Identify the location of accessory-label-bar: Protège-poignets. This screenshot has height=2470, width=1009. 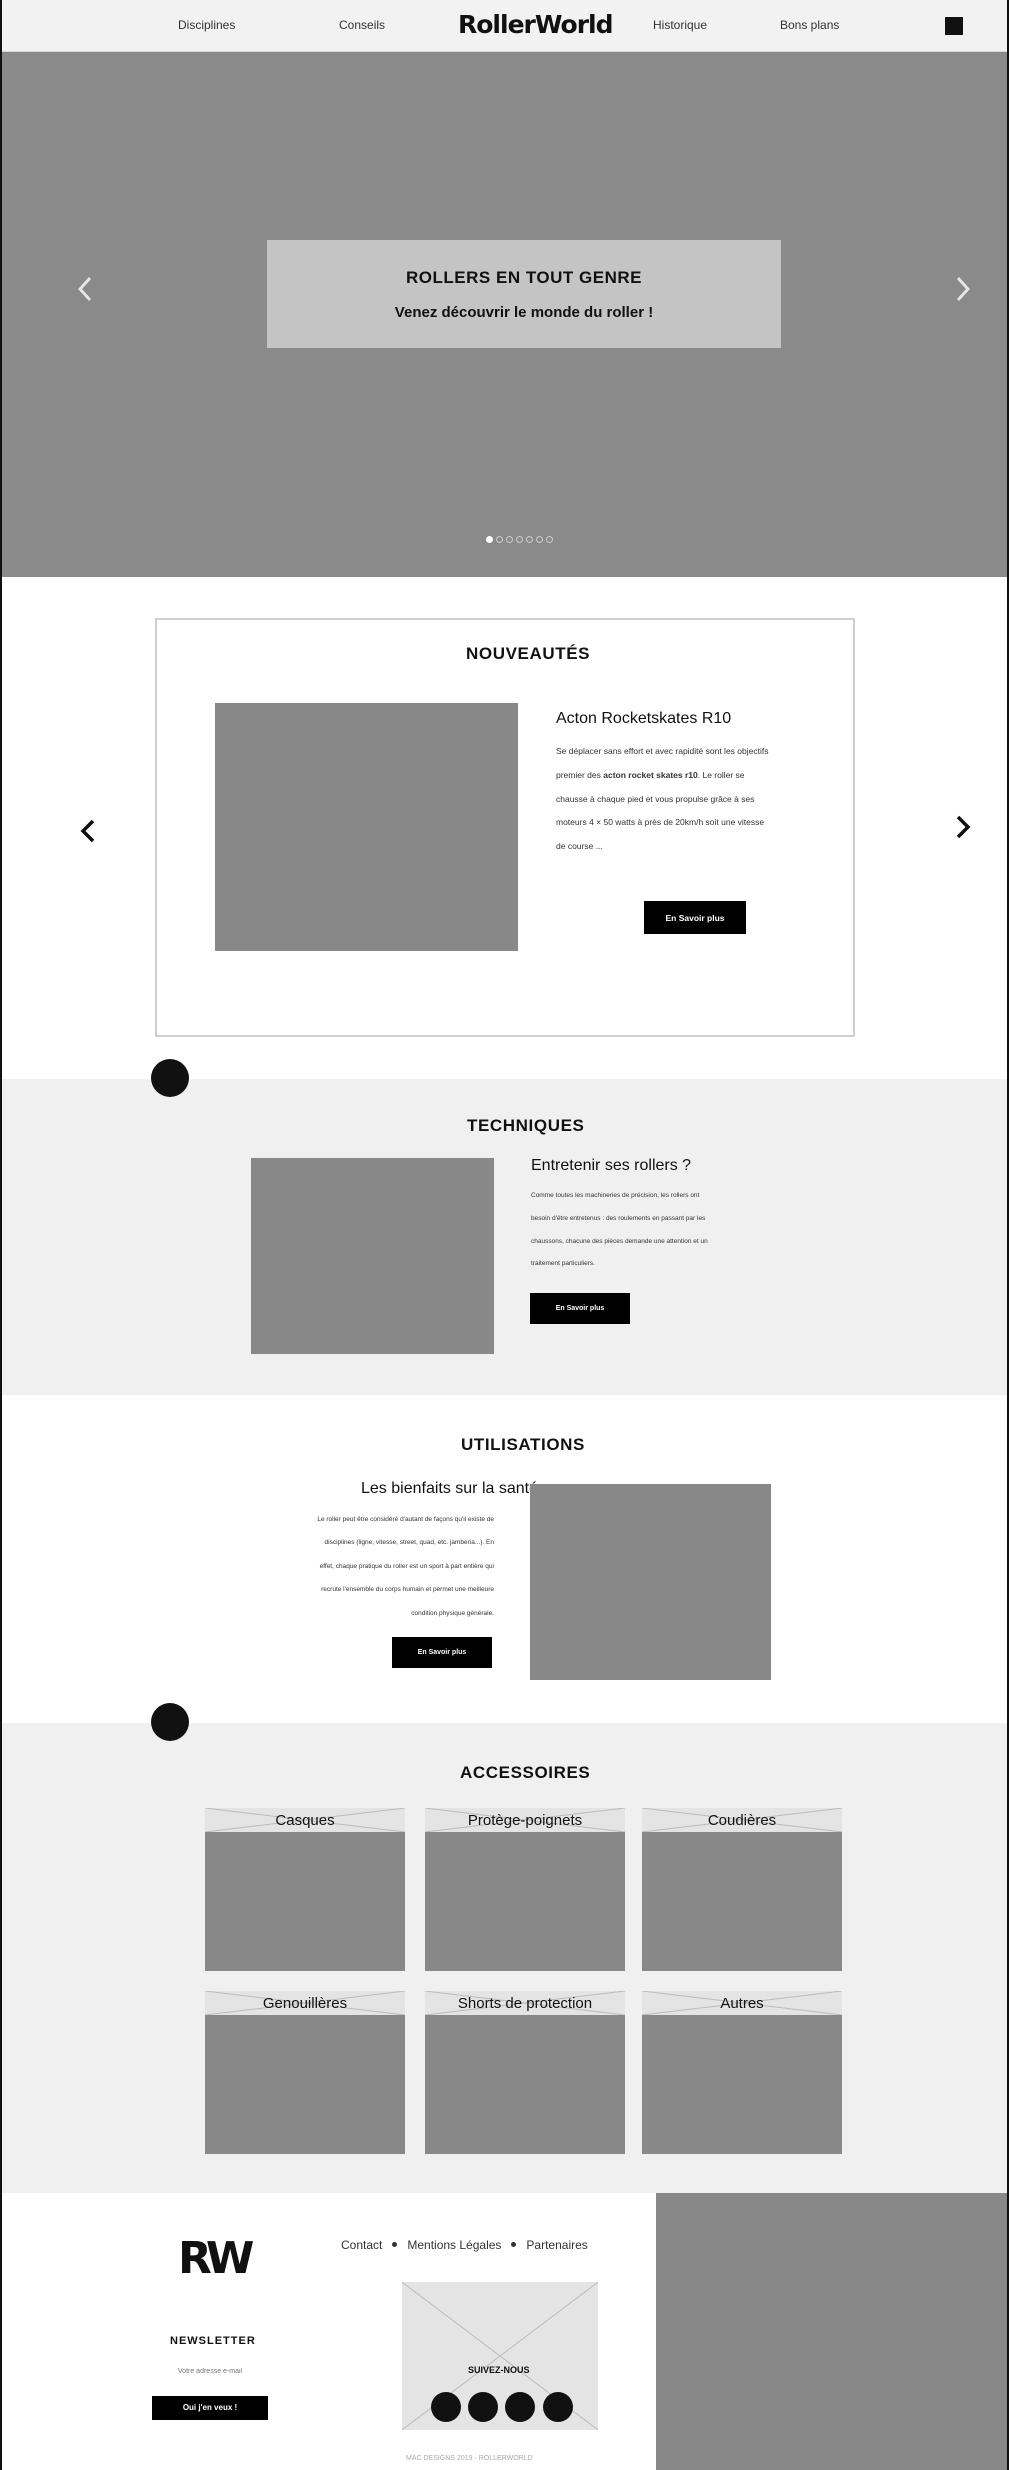
(525, 1820).